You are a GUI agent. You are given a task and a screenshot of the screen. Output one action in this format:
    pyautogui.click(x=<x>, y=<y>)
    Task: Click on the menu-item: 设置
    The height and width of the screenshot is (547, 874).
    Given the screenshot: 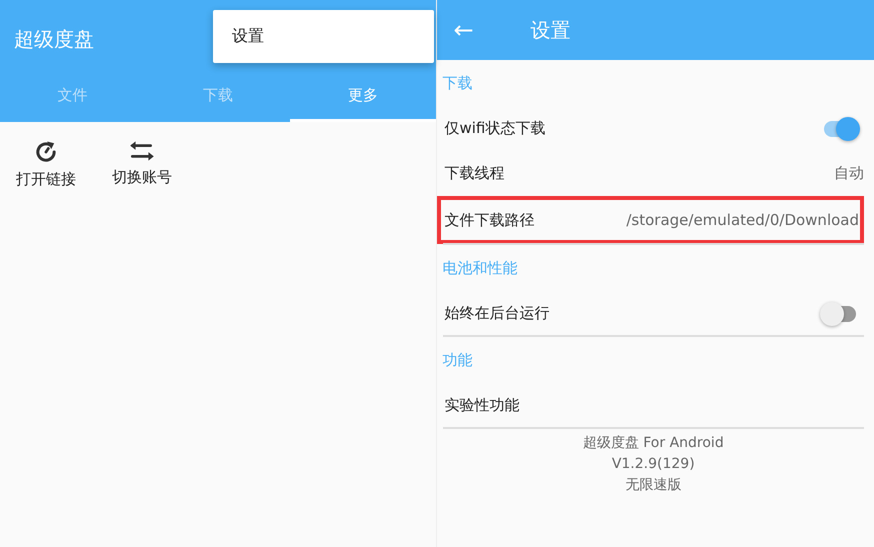 What is the action you would take?
    pyautogui.click(x=238, y=36)
    